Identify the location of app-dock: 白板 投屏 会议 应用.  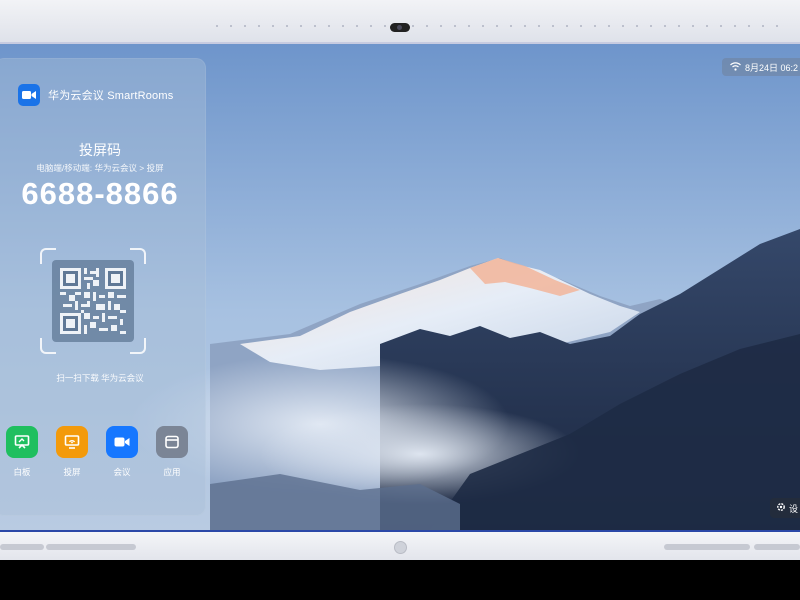
(99, 456).